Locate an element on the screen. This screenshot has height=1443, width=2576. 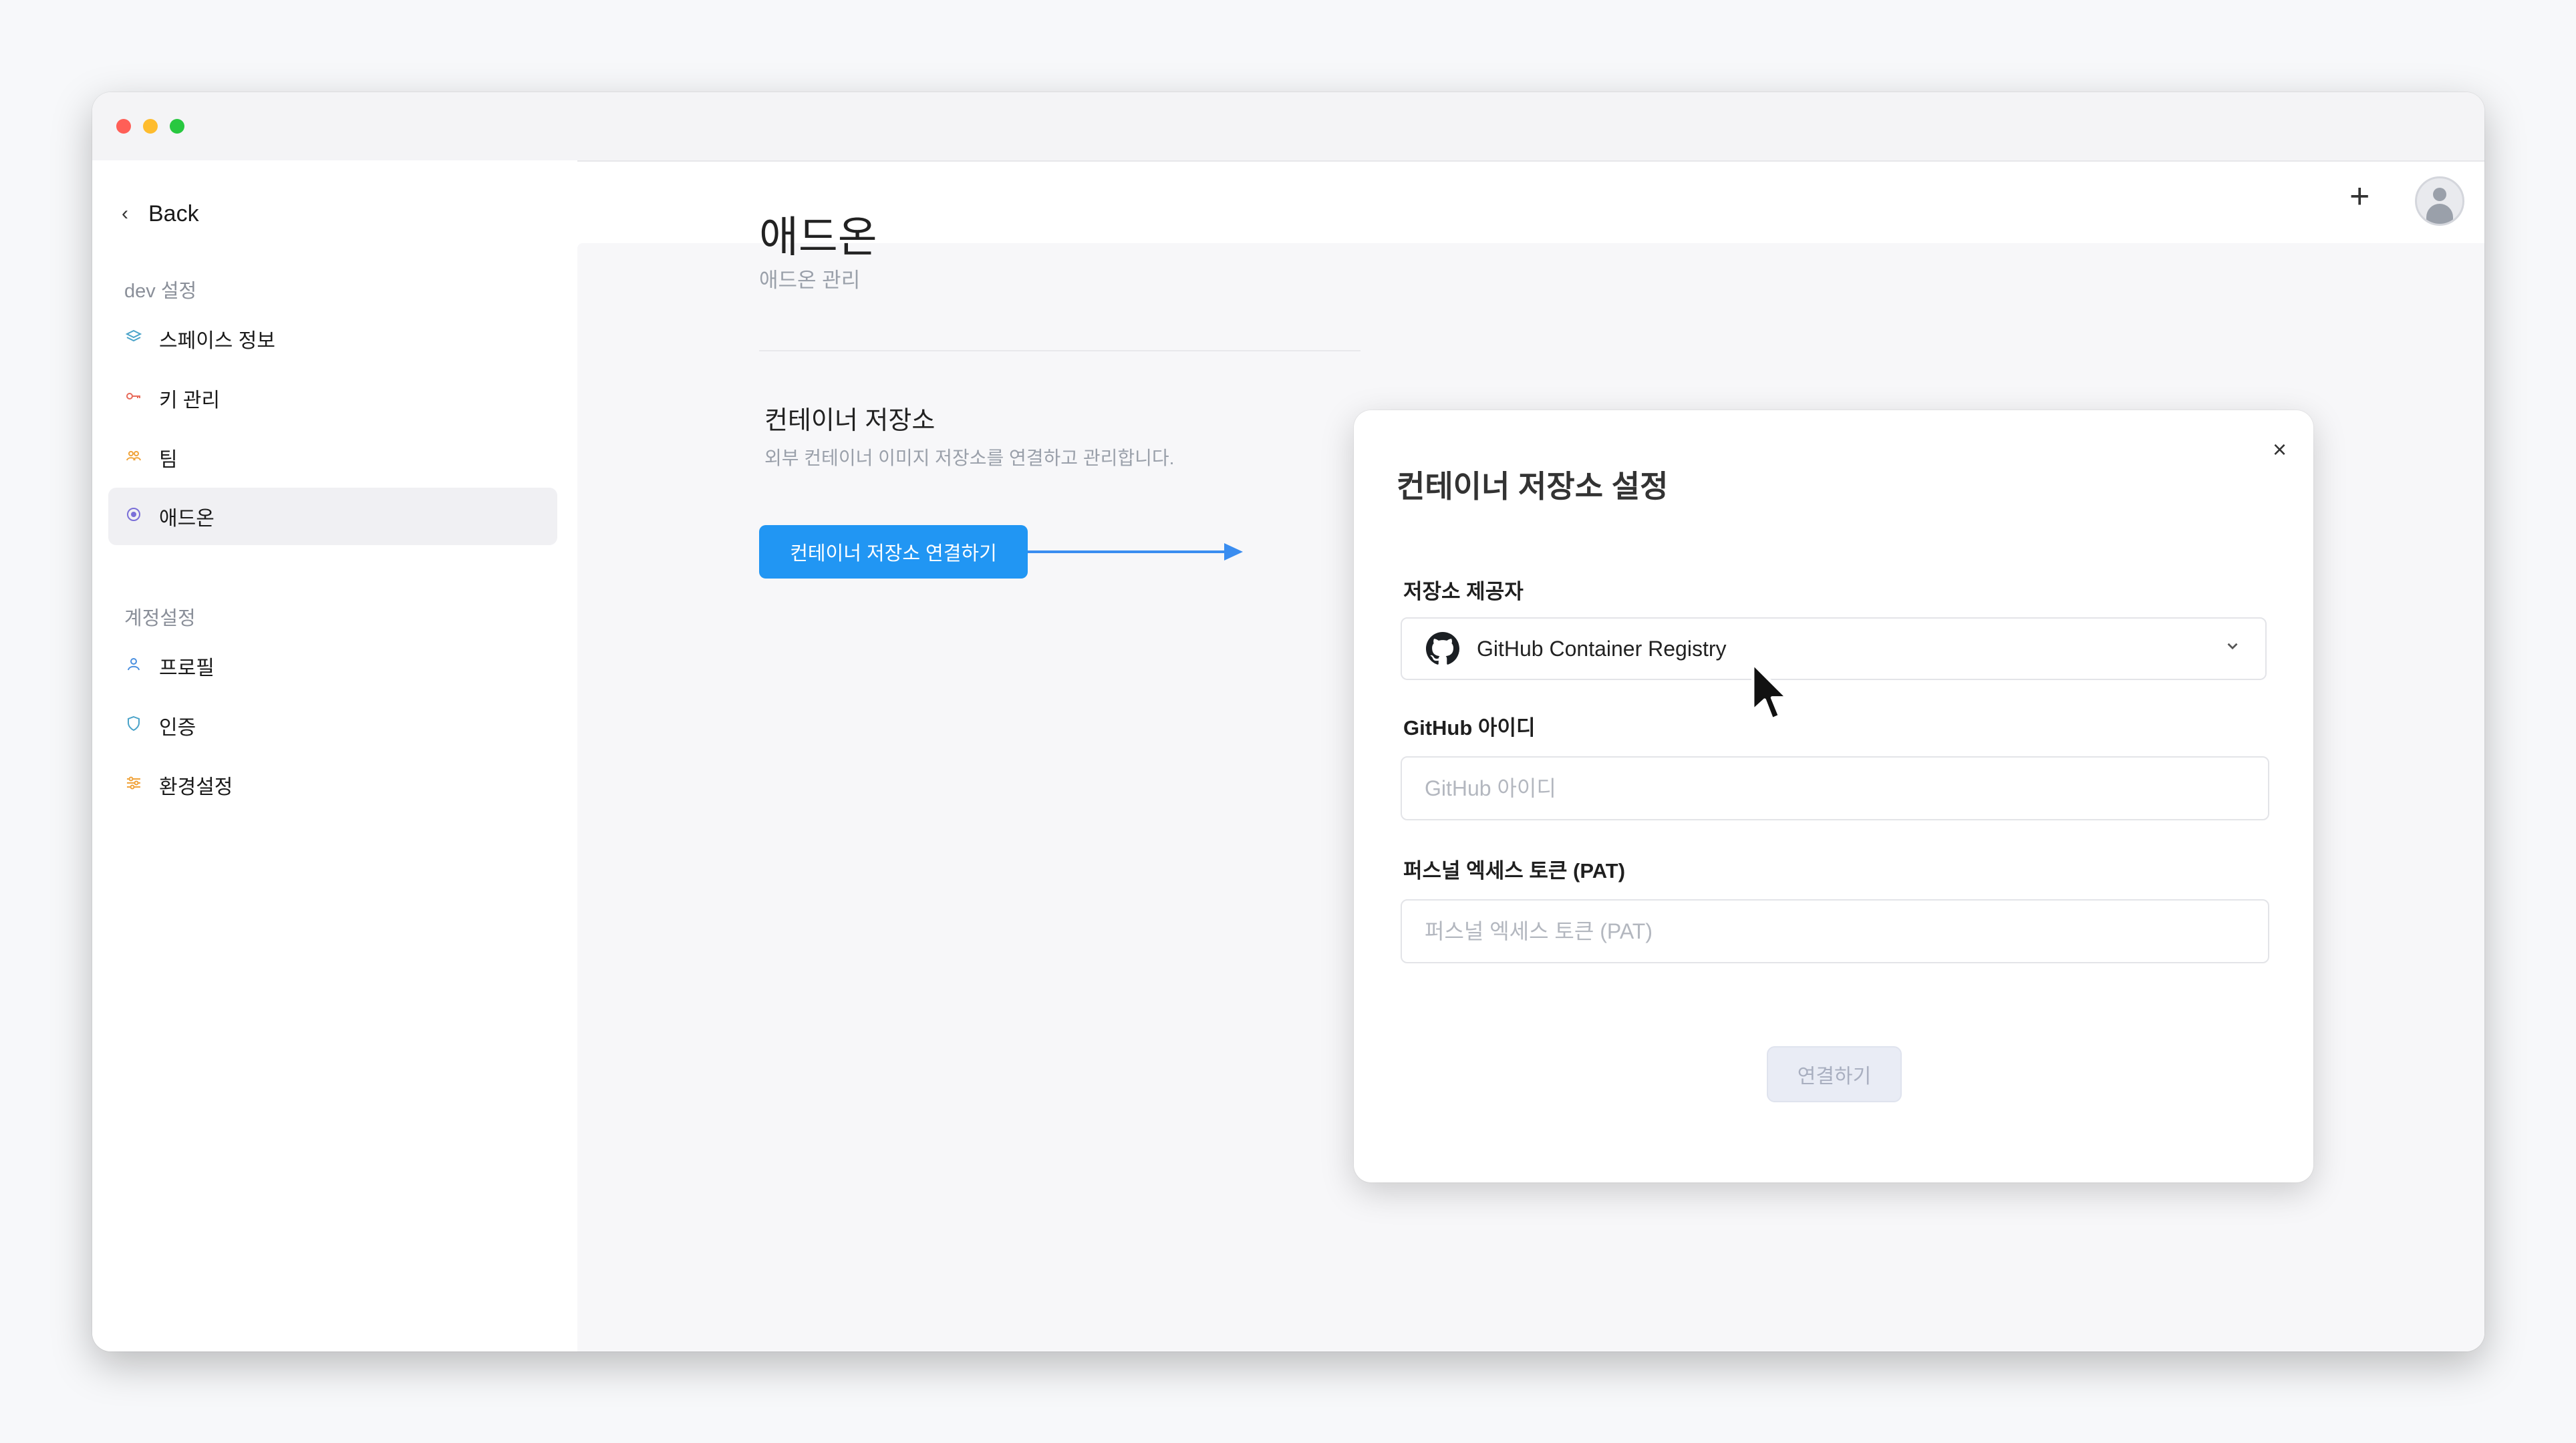
mouse-cursor-icon is located at coordinates (1772, 693).